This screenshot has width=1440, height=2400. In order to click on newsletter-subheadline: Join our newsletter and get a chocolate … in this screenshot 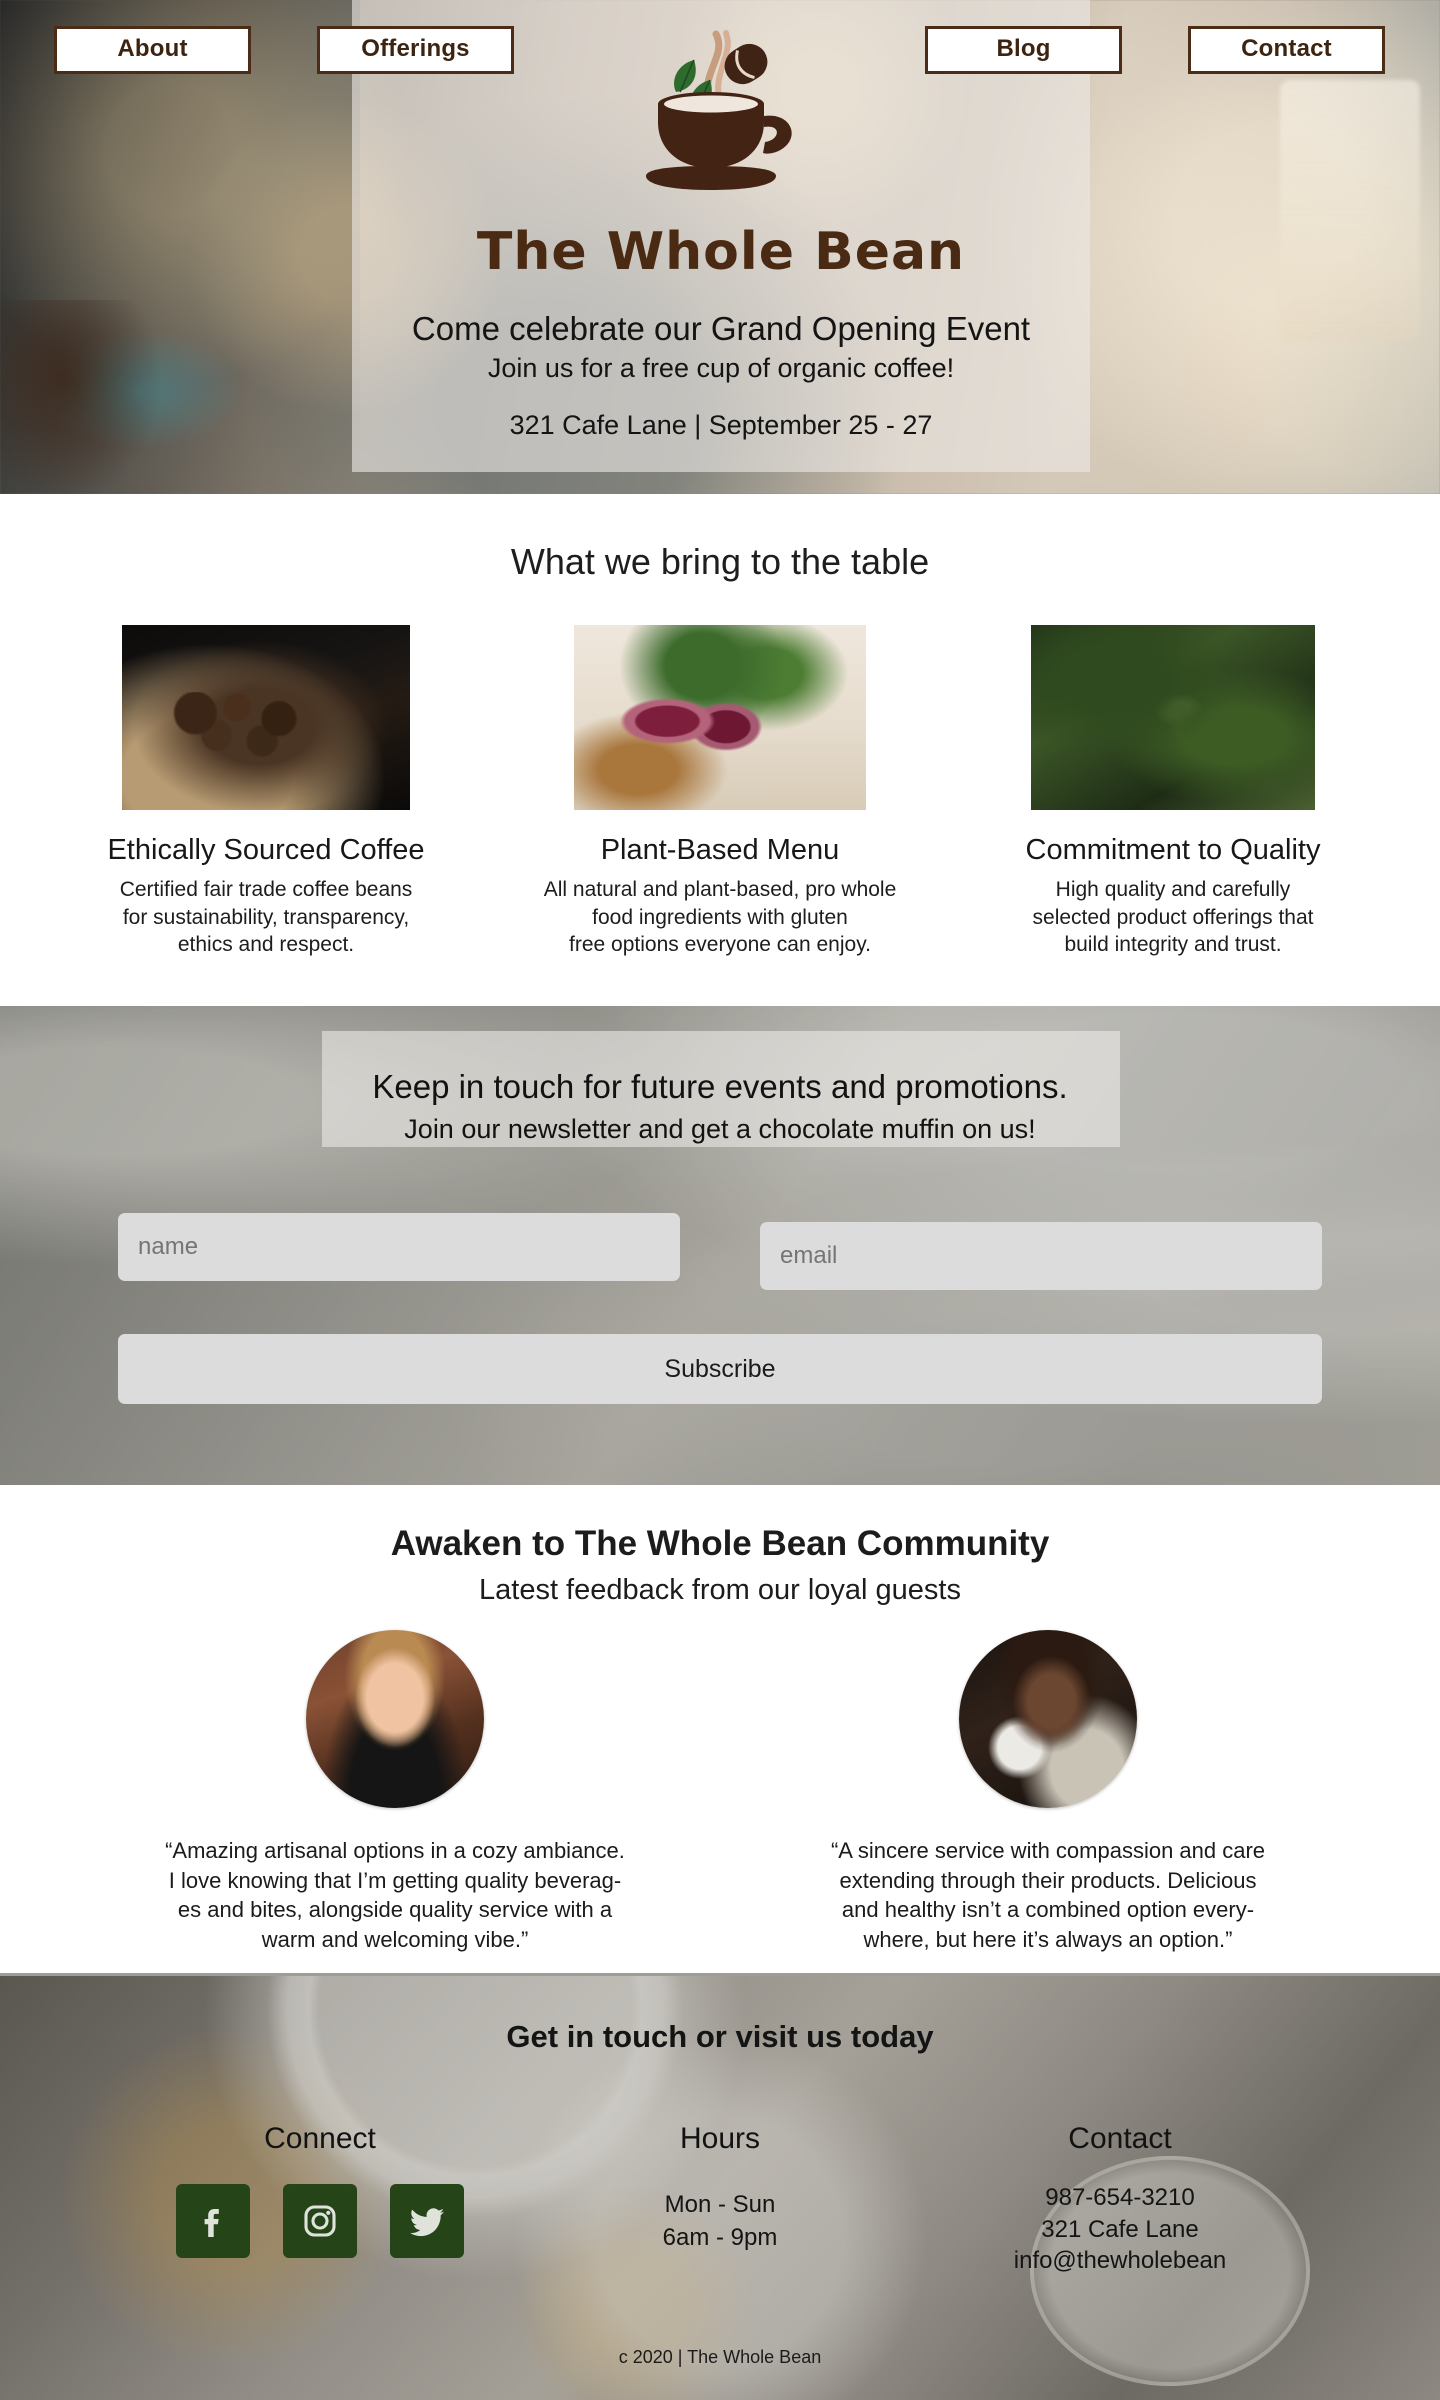, I will do `click(720, 1129)`.